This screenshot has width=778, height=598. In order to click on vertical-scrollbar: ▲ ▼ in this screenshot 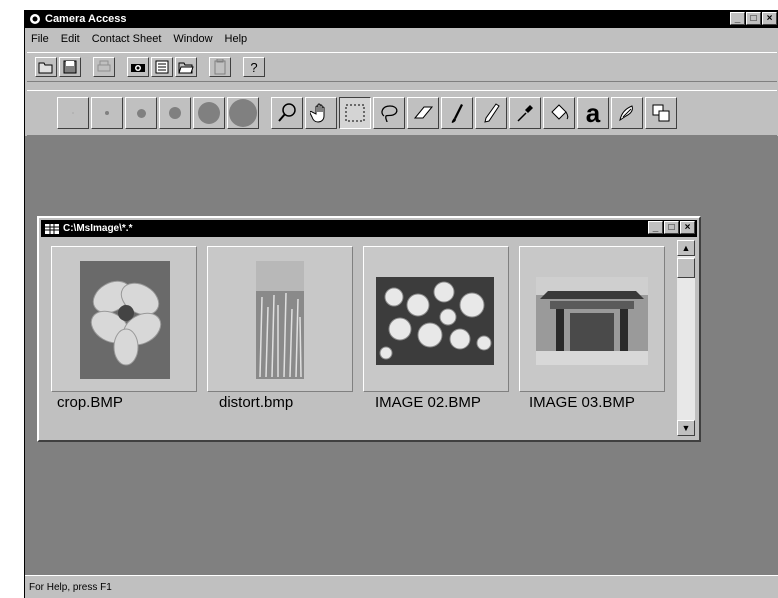, I will do `click(686, 338)`.